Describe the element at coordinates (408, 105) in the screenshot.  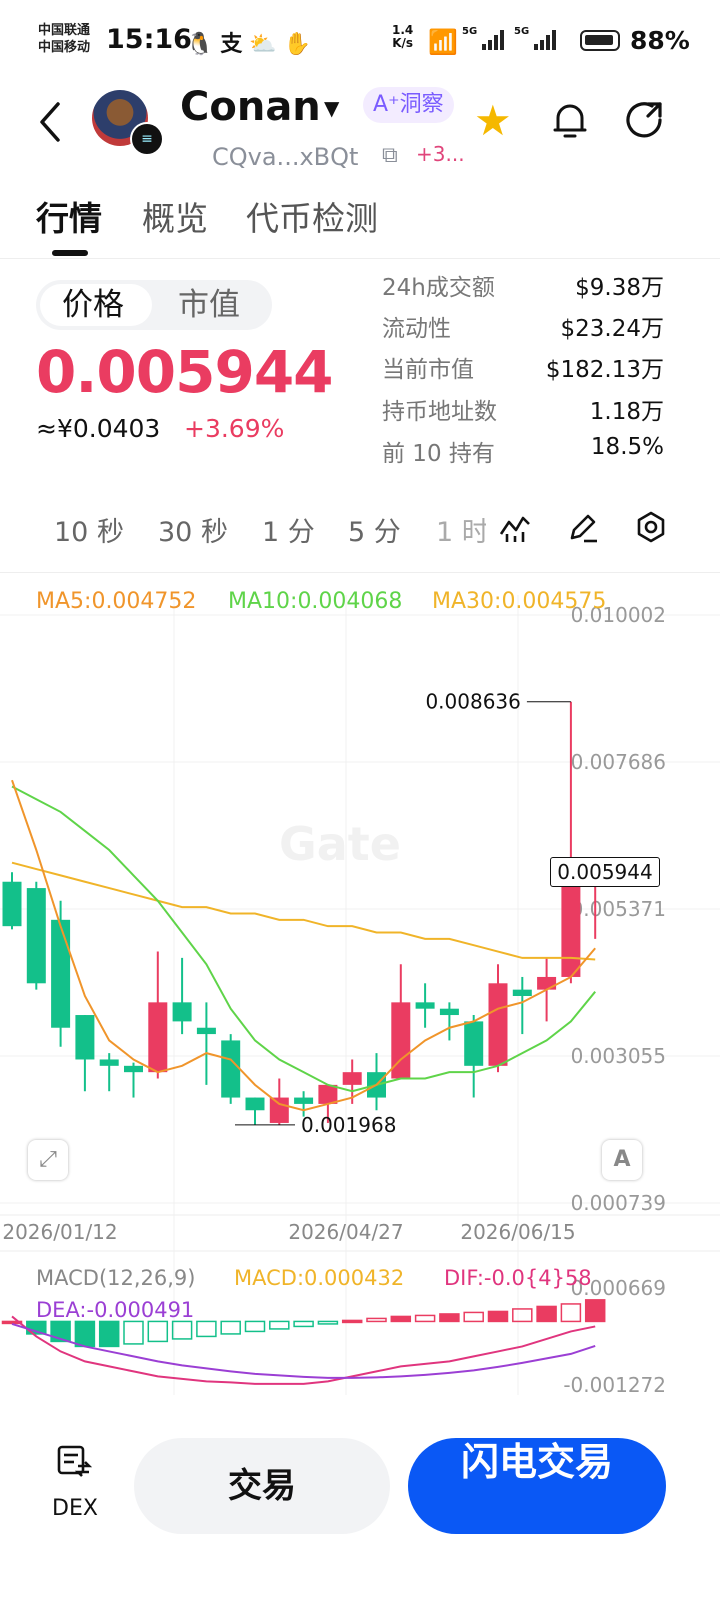
I see `ai-insight-tag: A⁺洞察` at that location.